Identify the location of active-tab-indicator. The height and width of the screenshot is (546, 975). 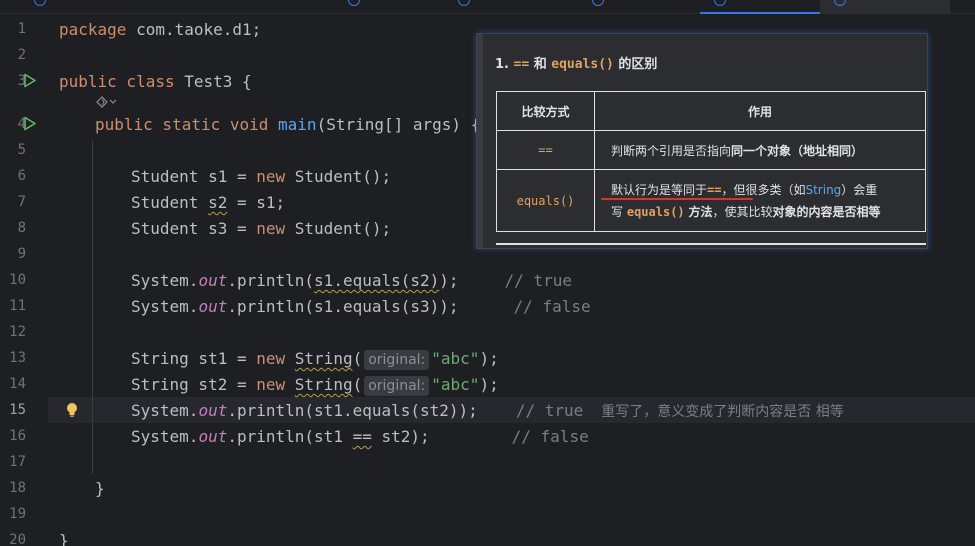
(760, 13).